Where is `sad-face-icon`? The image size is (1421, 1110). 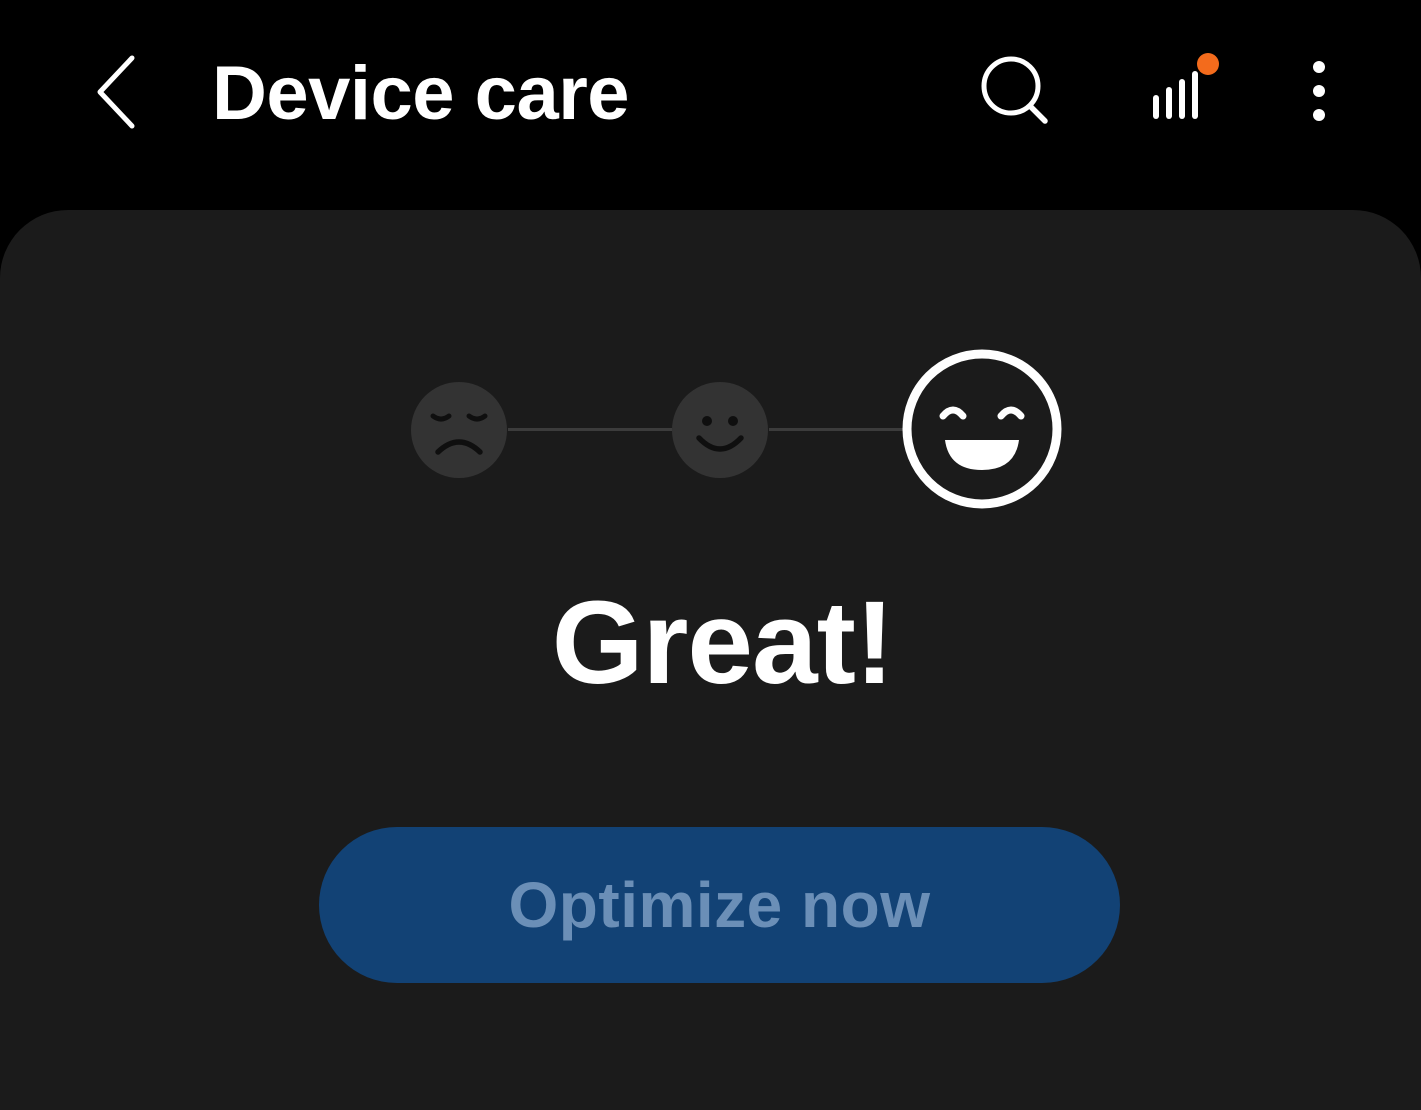 sad-face-icon is located at coordinates (459, 430).